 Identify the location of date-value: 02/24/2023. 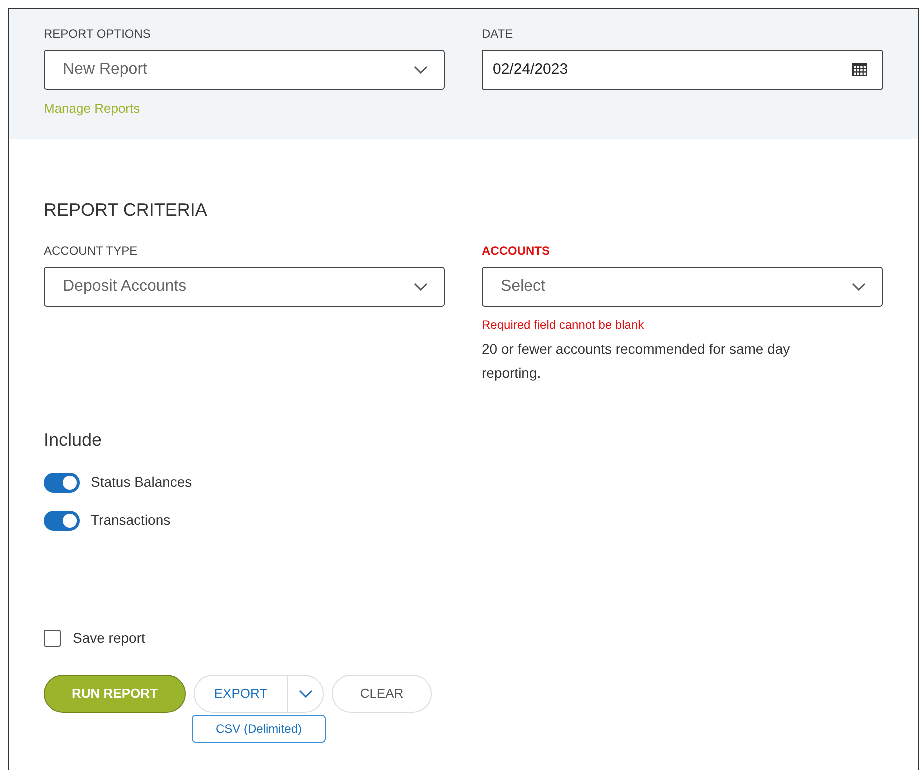
(530, 70).